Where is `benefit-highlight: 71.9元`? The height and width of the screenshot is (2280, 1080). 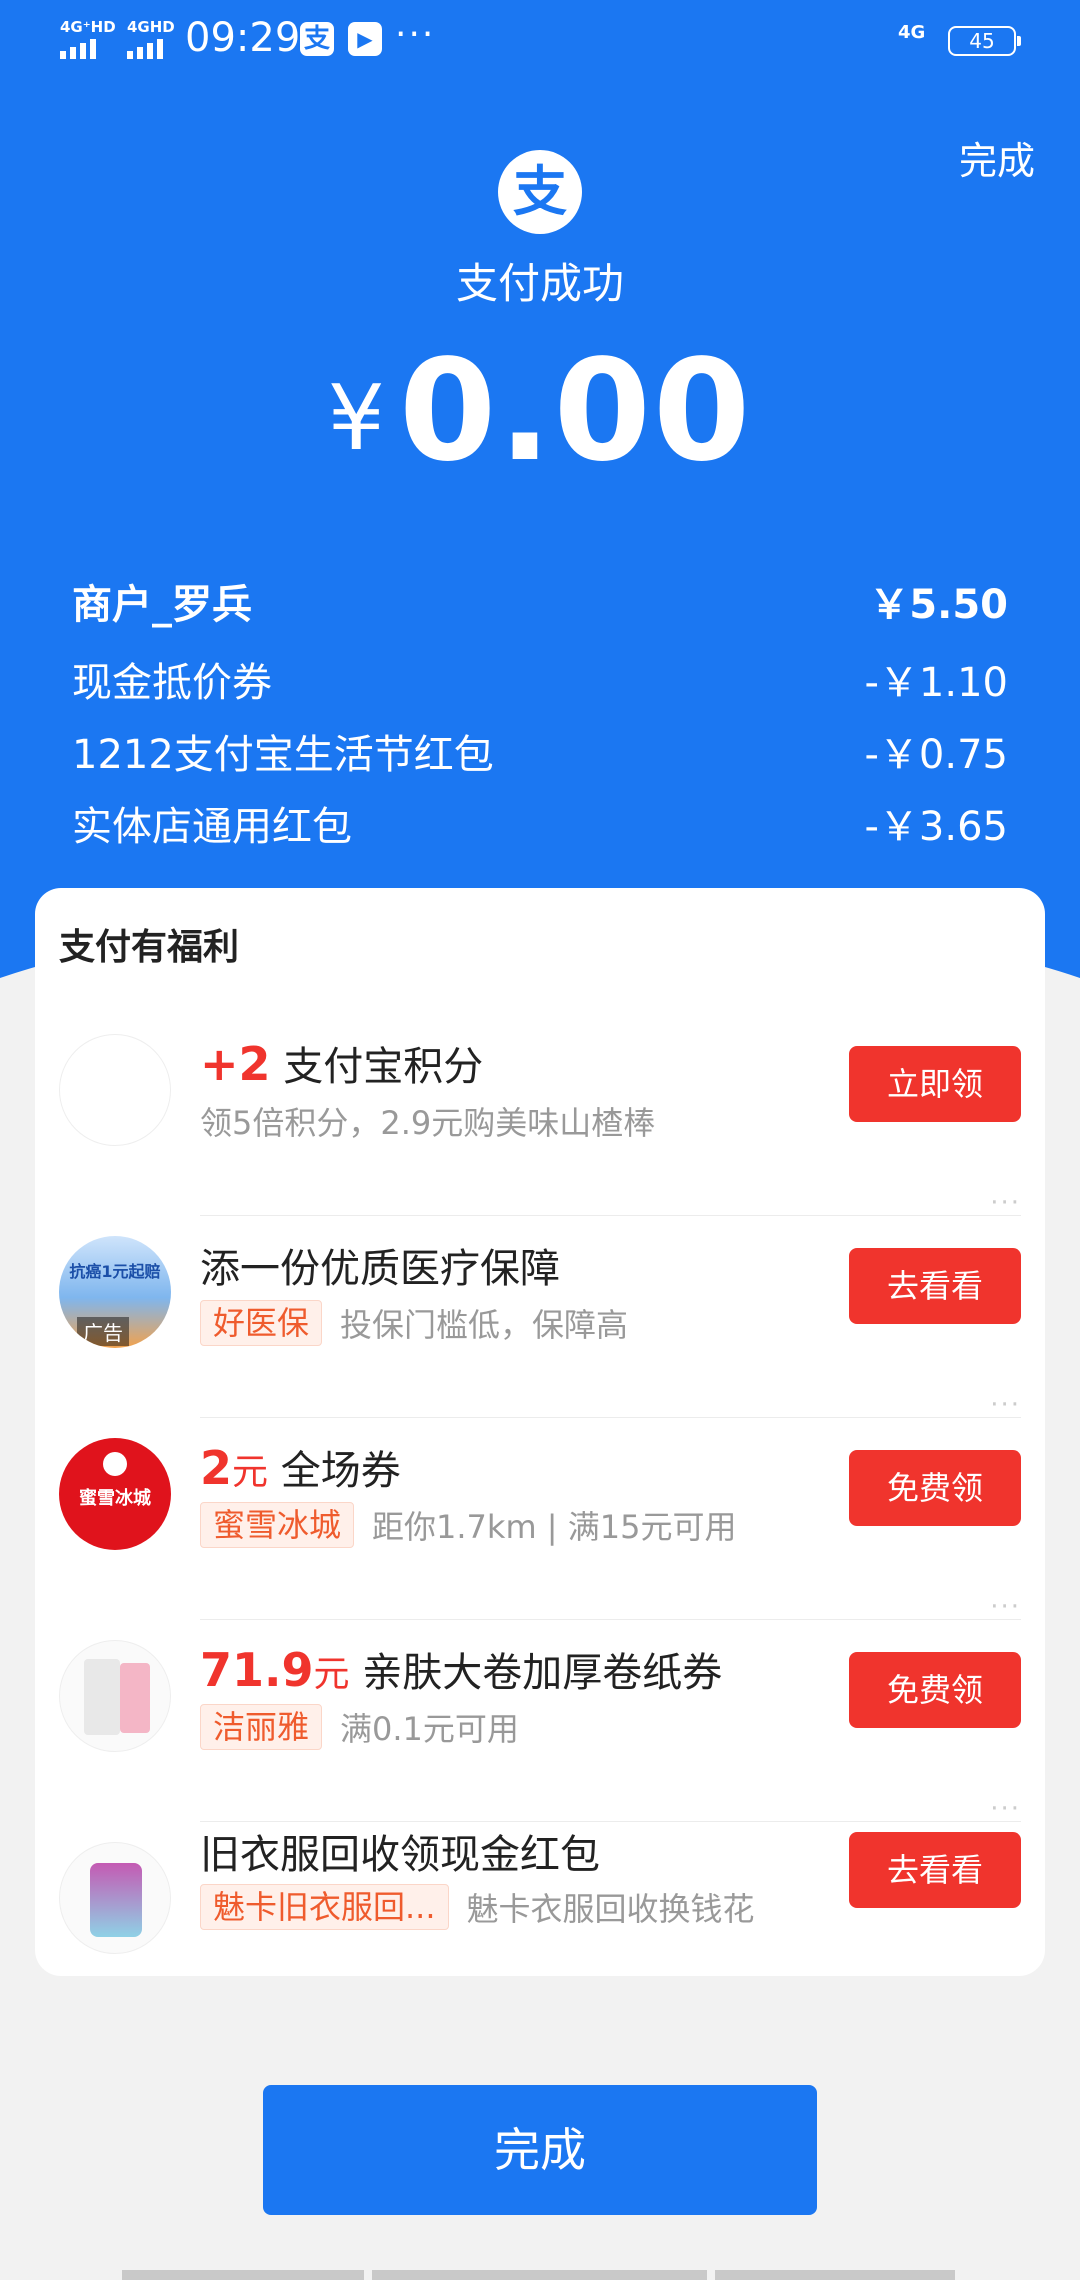 benefit-highlight: 71.9元 is located at coordinates (275, 1670).